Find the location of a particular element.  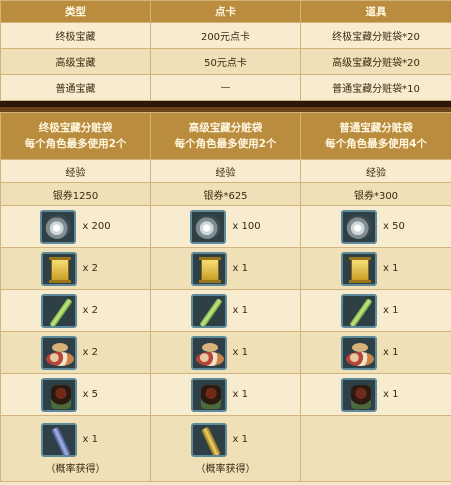

item-row: x 5 x 1 x 1 is located at coordinates (225, 394).